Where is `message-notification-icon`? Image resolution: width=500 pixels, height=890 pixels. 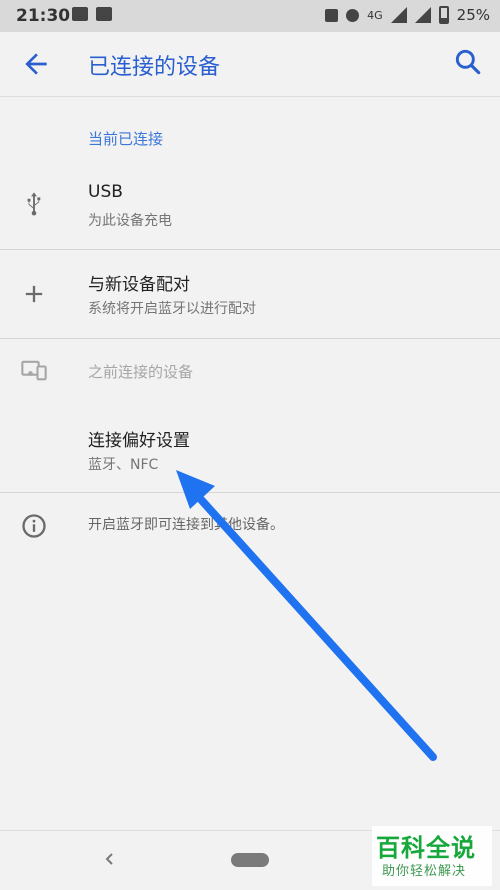 message-notification-icon is located at coordinates (80, 14).